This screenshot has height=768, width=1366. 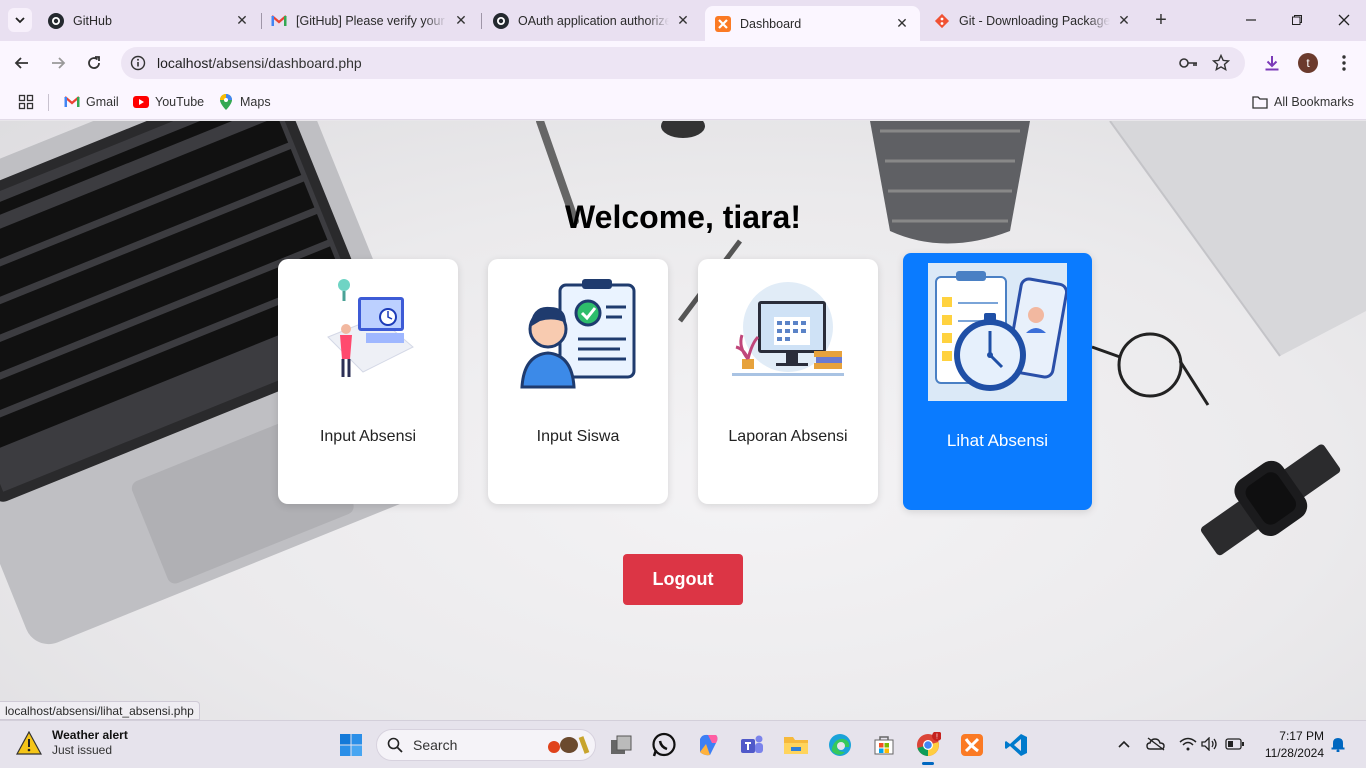 I want to click on arrow-right-icon, so click(x=59, y=63).